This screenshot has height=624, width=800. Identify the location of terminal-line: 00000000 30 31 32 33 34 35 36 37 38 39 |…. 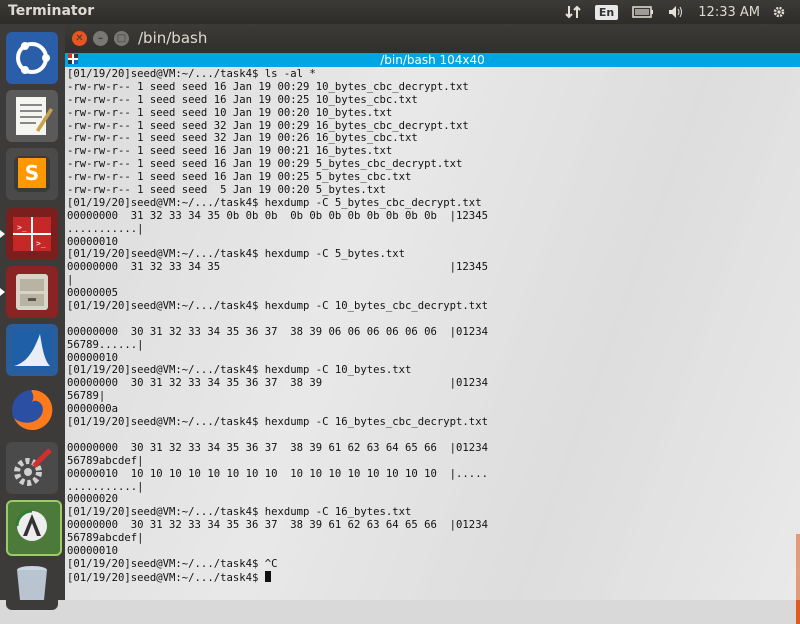
(277, 383).